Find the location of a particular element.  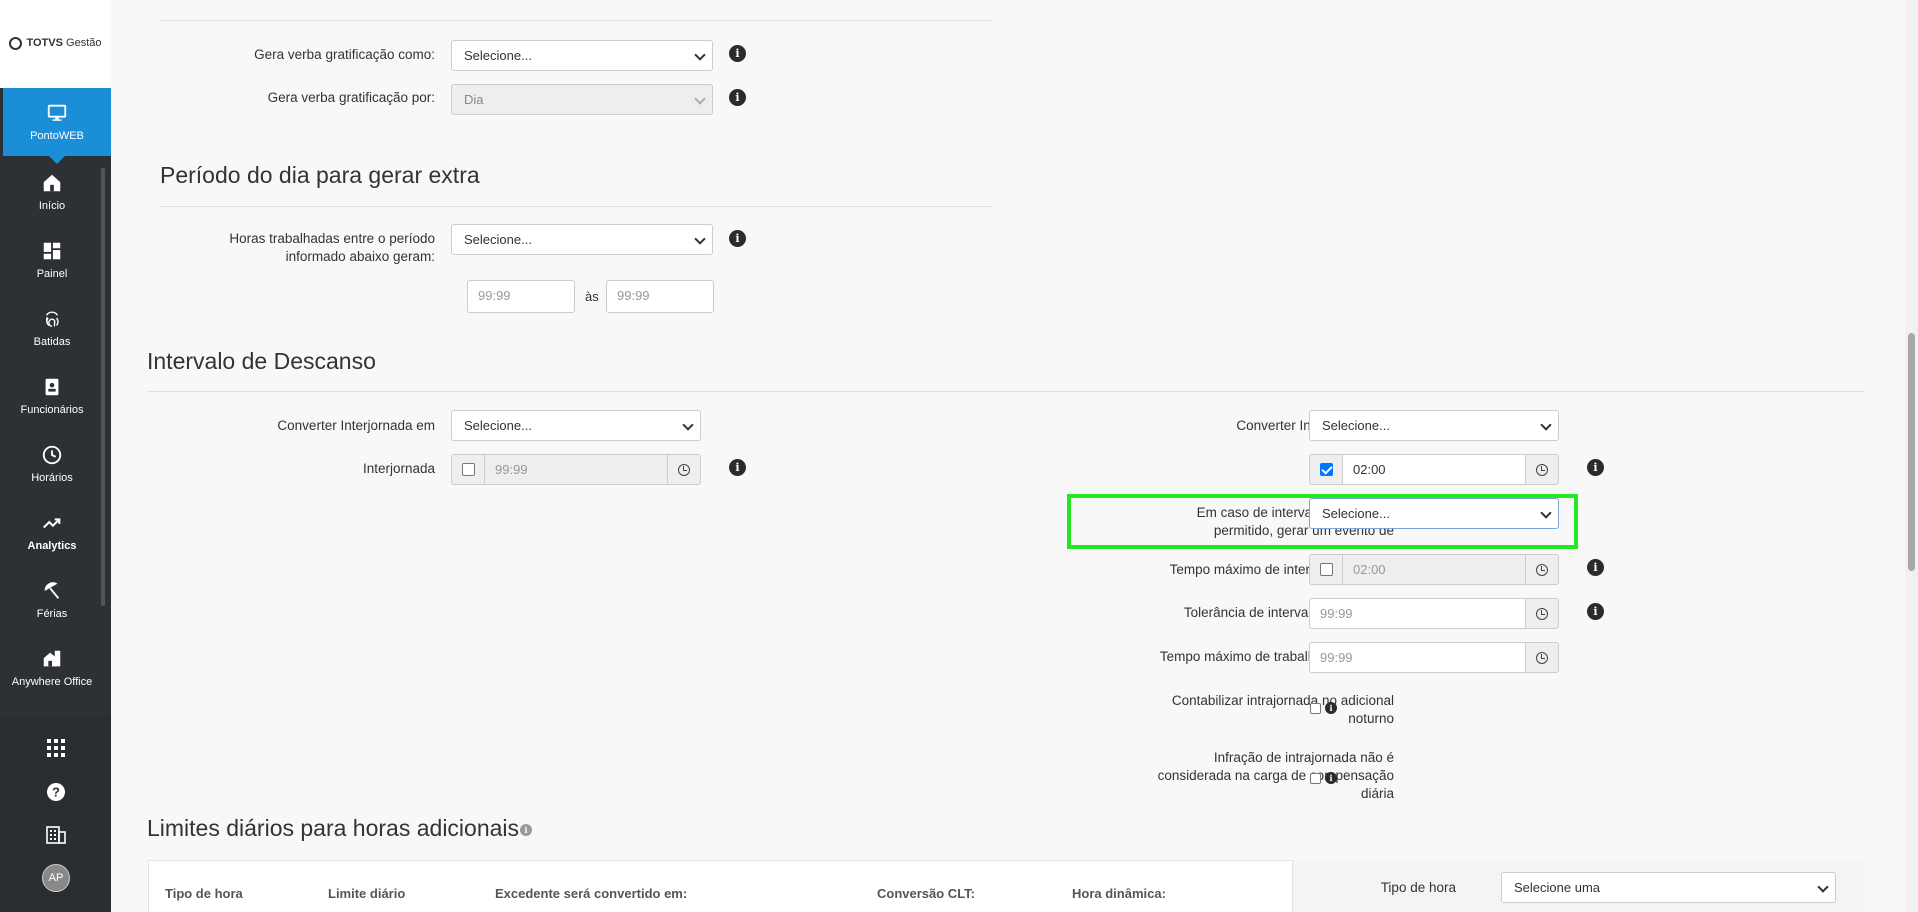

tolerancia-input: 99:99 is located at coordinates (1417, 613).